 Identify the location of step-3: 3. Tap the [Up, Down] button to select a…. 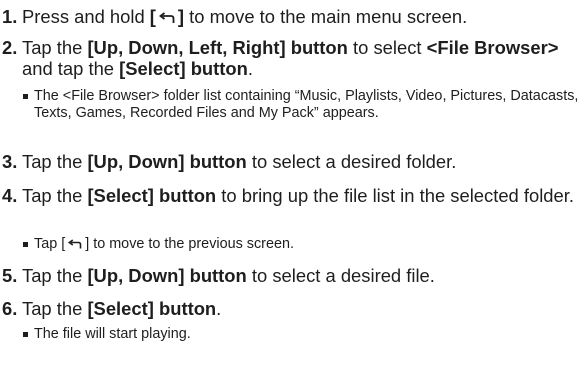
(229, 161).